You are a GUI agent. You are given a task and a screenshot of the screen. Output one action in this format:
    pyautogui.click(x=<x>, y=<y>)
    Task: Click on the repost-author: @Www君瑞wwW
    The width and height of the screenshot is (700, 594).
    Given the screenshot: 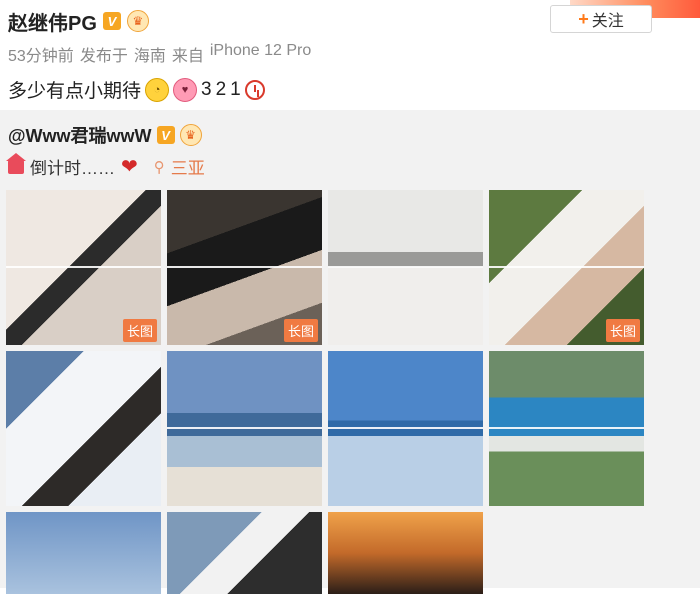 What is the action you would take?
    pyautogui.click(x=80, y=135)
    